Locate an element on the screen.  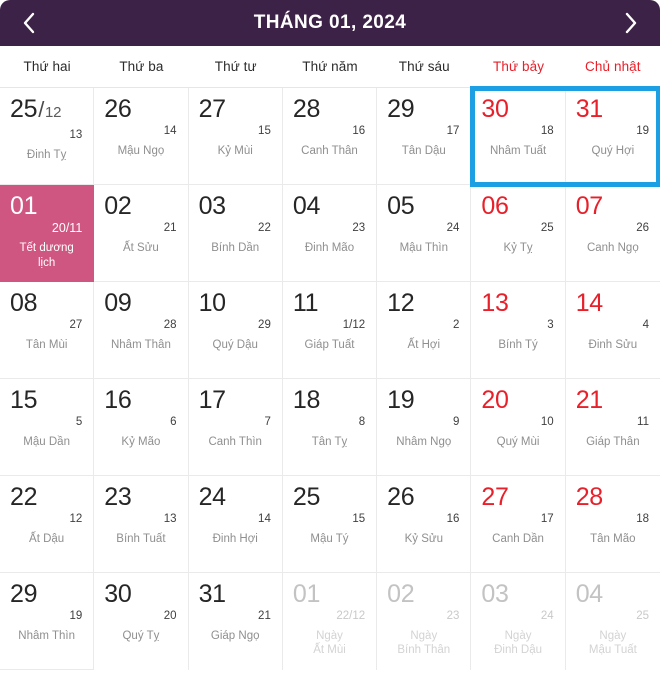
lunar-day-number: 15 is located at coordinates (359, 519).